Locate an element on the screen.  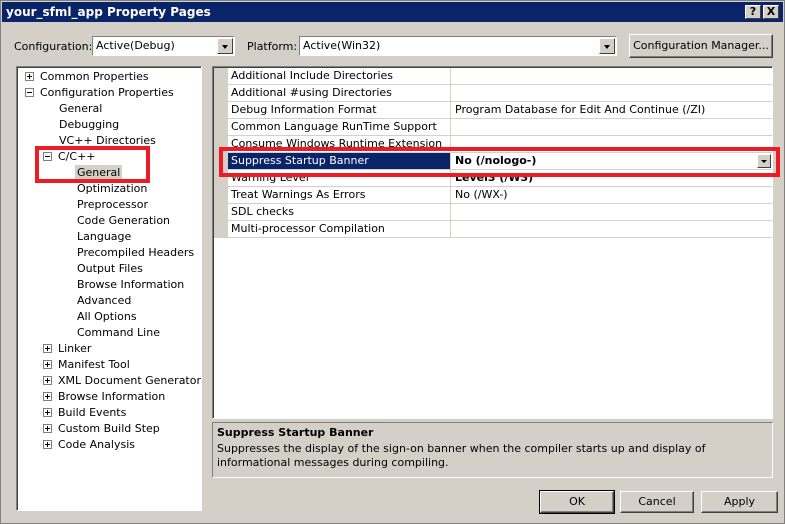
property-row: Treat Warnings As Errors No (/WX-) is located at coordinates (500, 195).